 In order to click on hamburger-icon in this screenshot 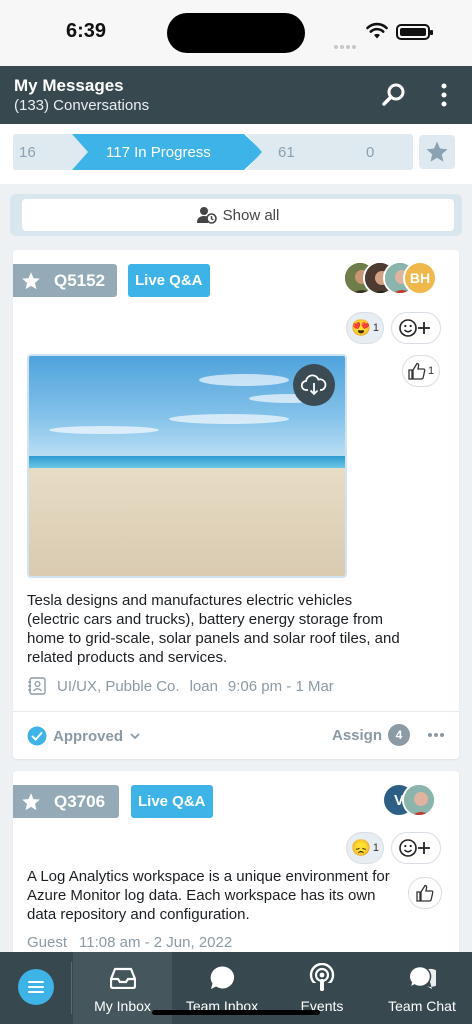, I will do `click(36, 987)`.